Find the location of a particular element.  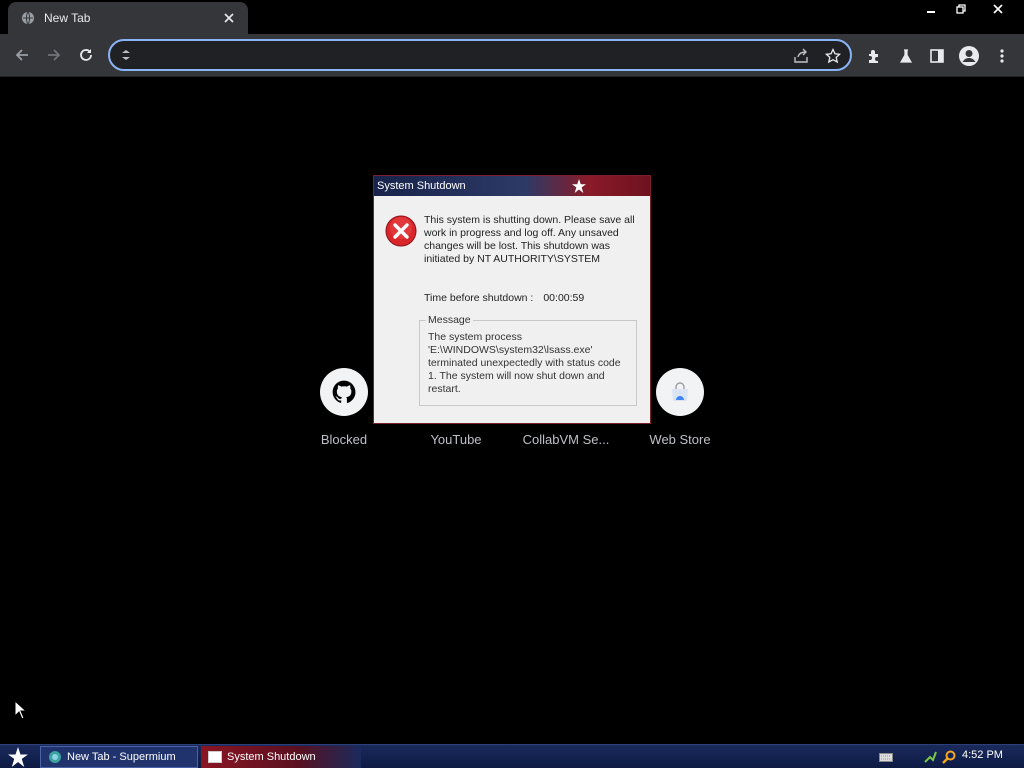

start-button is located at coordinates (18, 757).